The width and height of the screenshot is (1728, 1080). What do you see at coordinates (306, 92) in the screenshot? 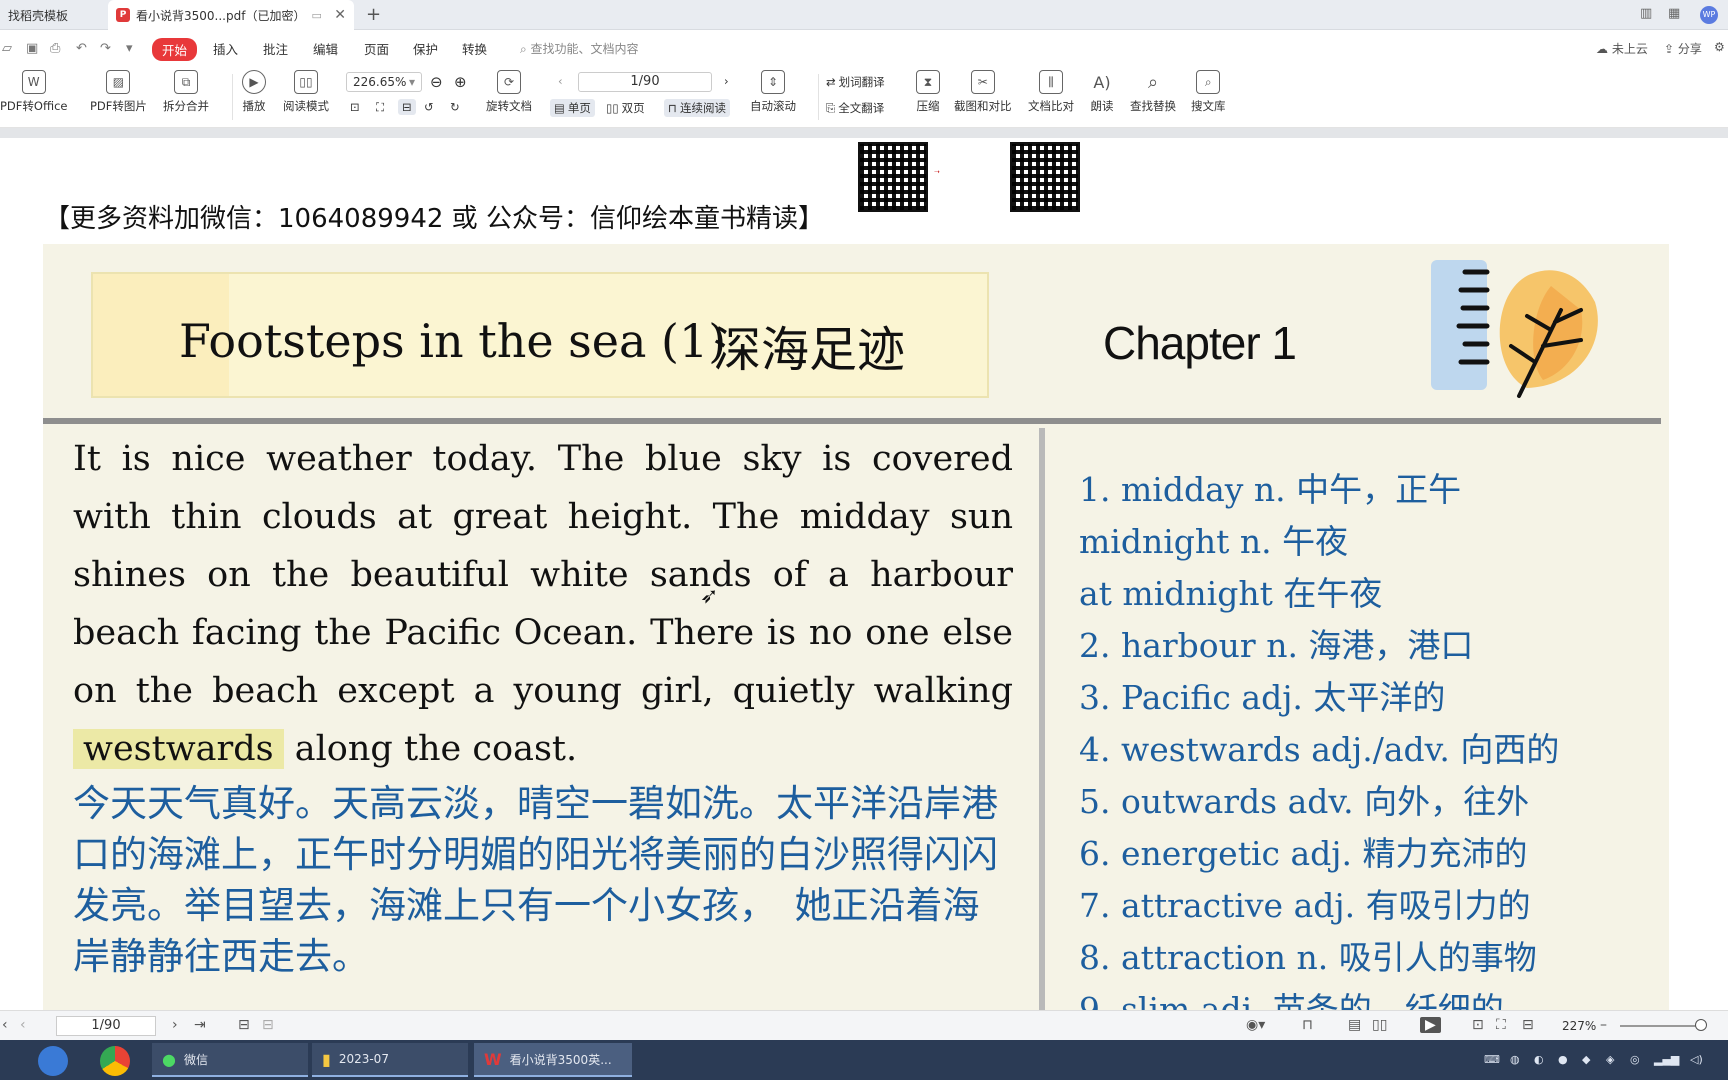
I see `read-mode-button: ▯▯ 阅读模式` at bounding box center [306, 92].